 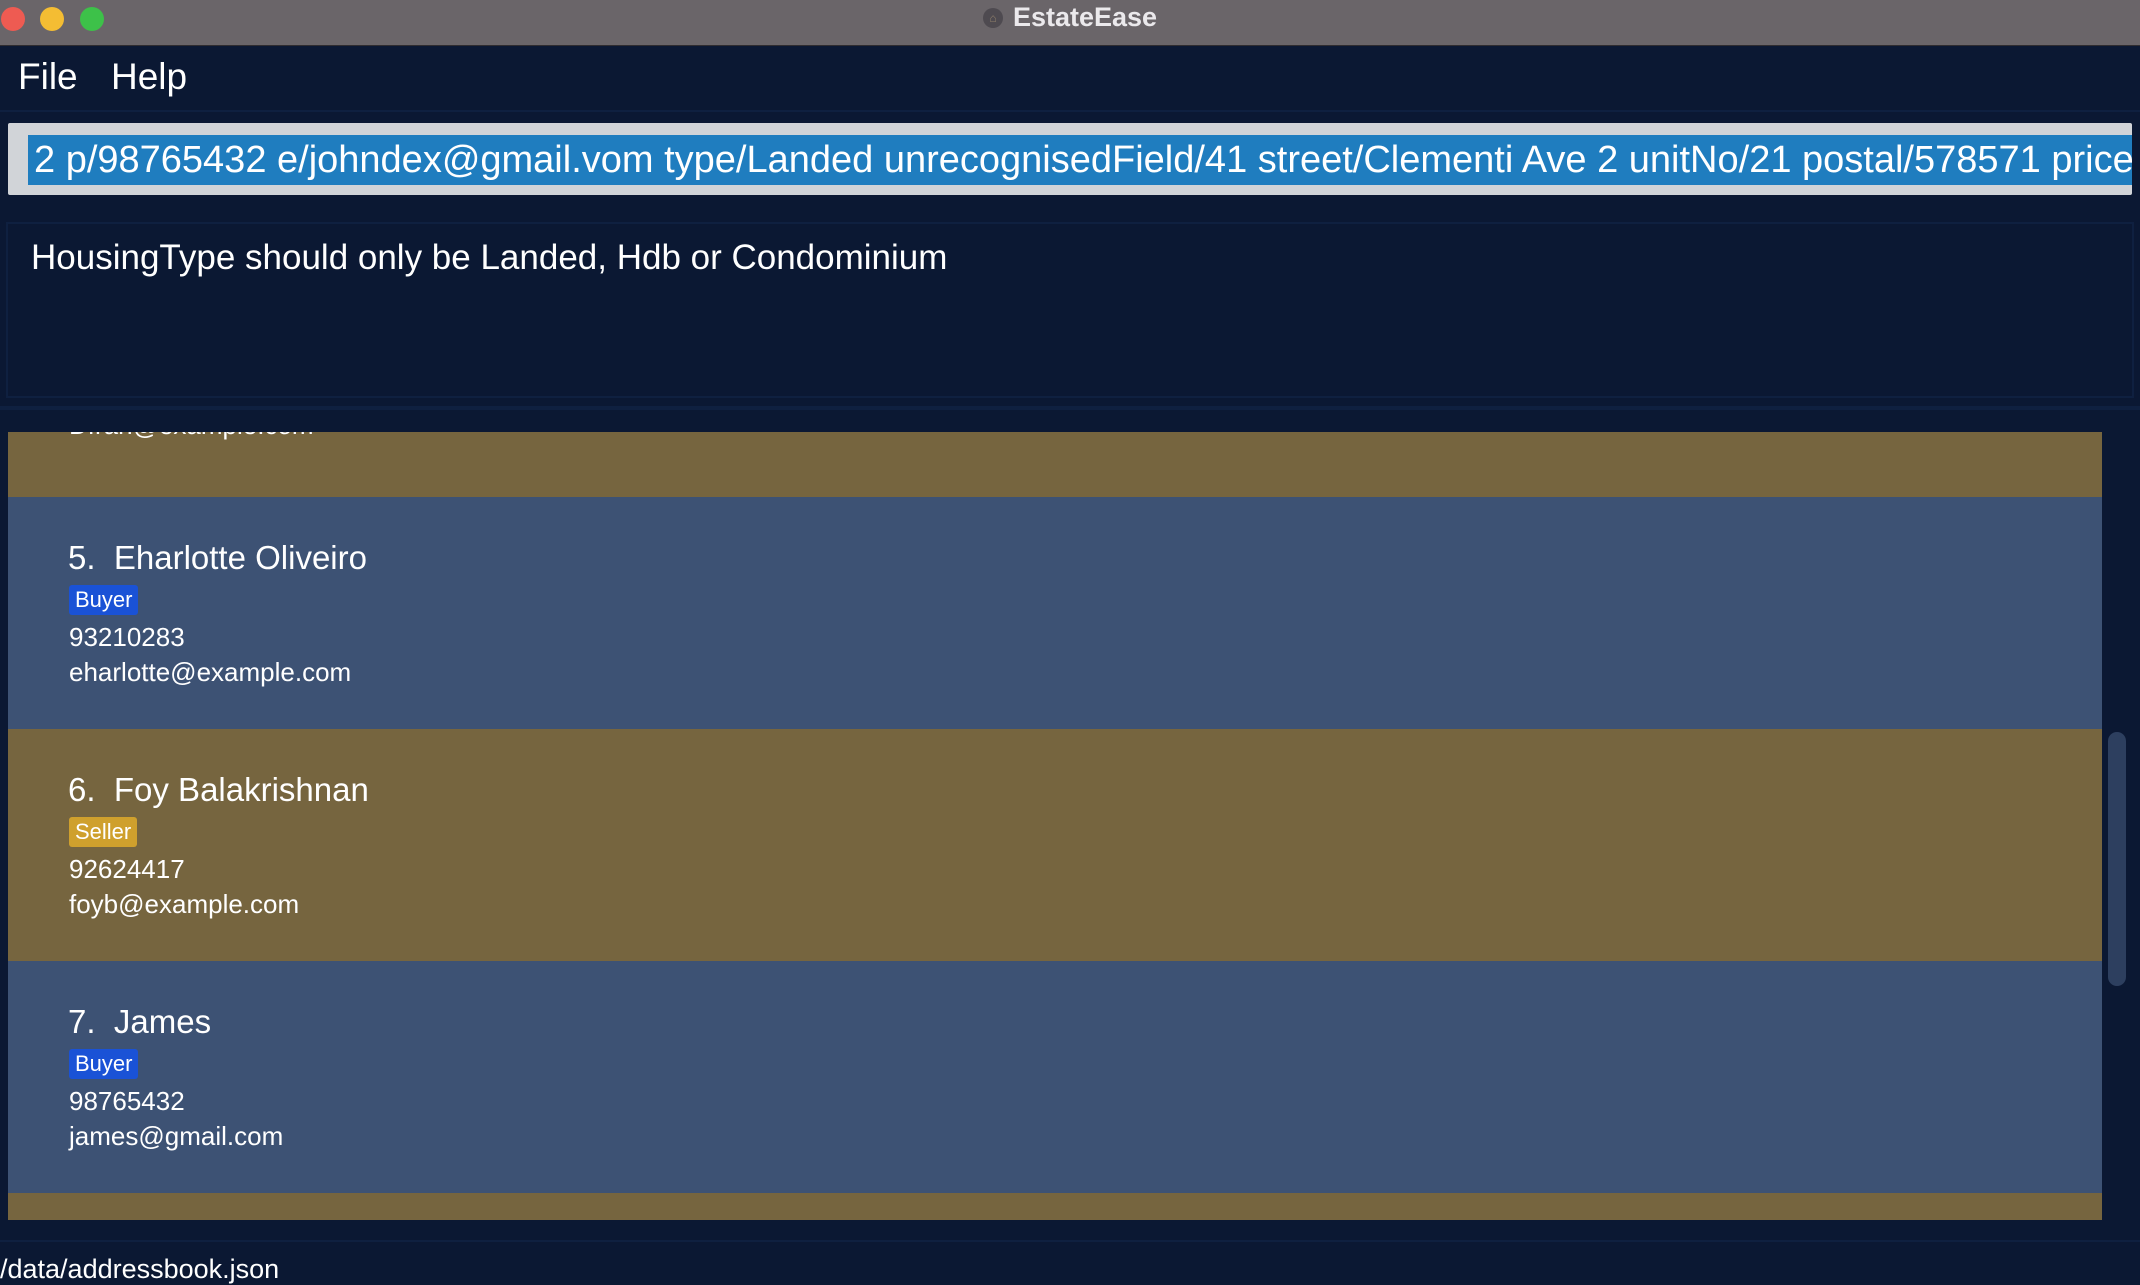 I want to click on person-name: 6. Foy Balakrishnan, so click(x=218, y=789).